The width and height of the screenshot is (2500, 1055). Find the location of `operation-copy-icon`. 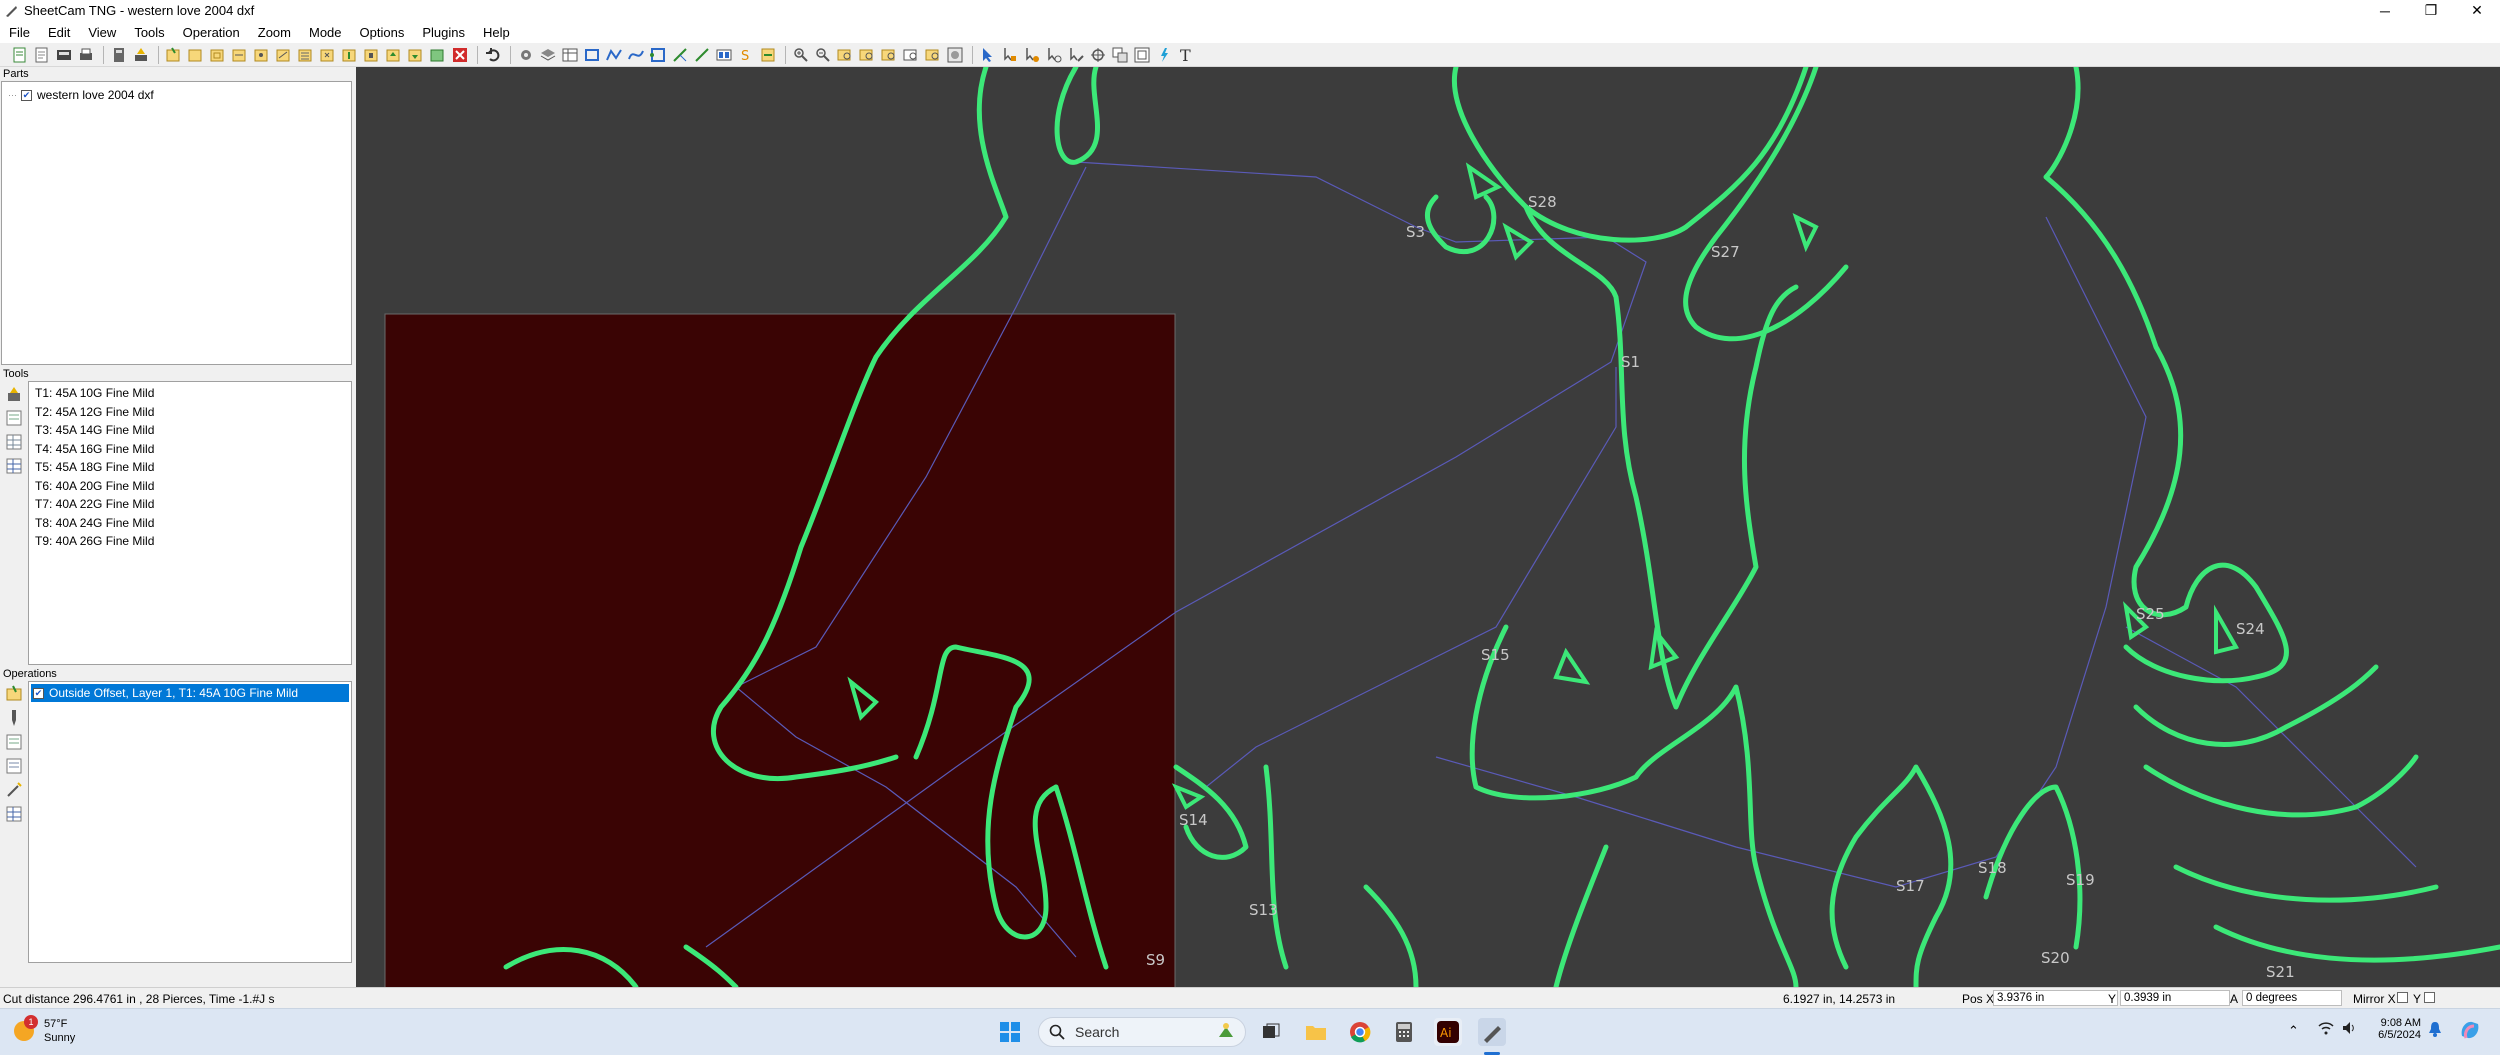

operation-copy-icon is located at coordinates (437, 54).